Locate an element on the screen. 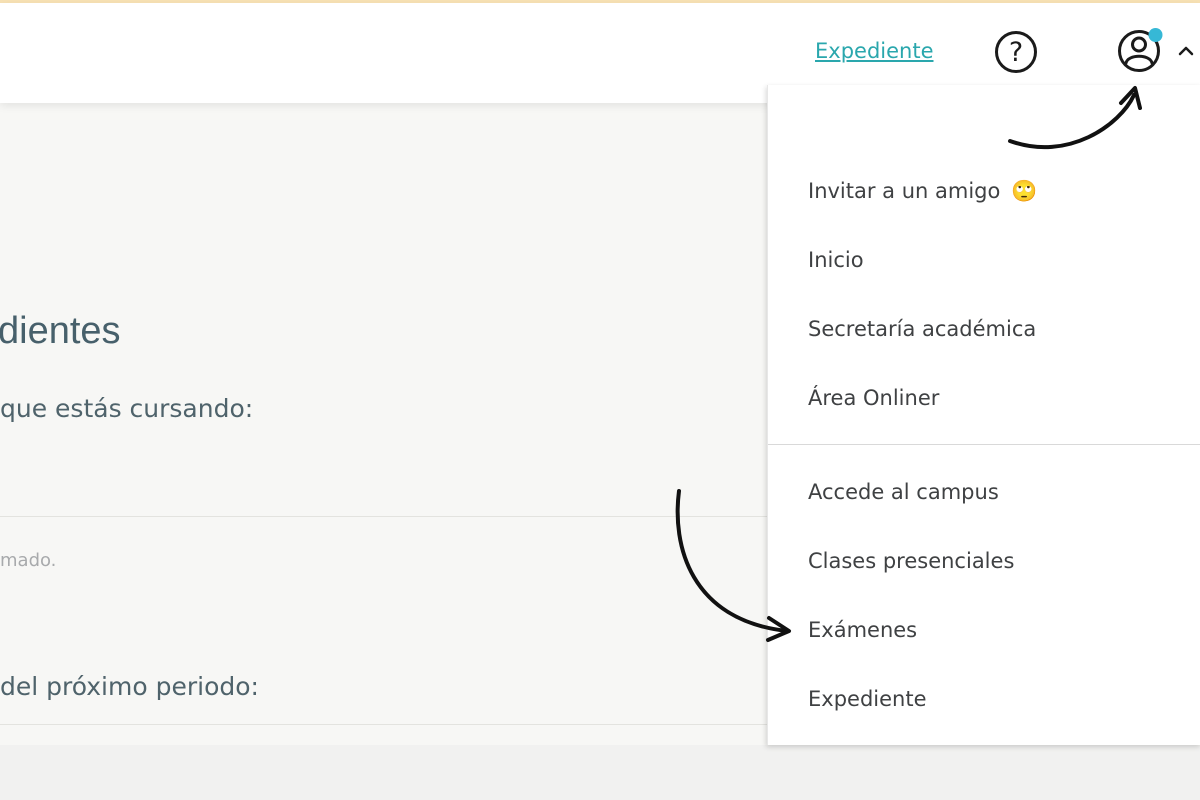 The height and width of the screenshot is (800, 1200). user-circle-icon is located at coordinates (1140, 50).